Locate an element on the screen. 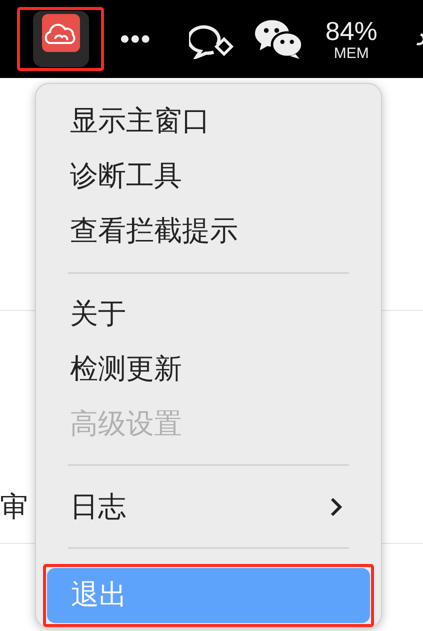 Image resolution: width=423 pixels, height=631 pixels. menu-item: 查看拦截提示 is located at coordinates (208, 231).